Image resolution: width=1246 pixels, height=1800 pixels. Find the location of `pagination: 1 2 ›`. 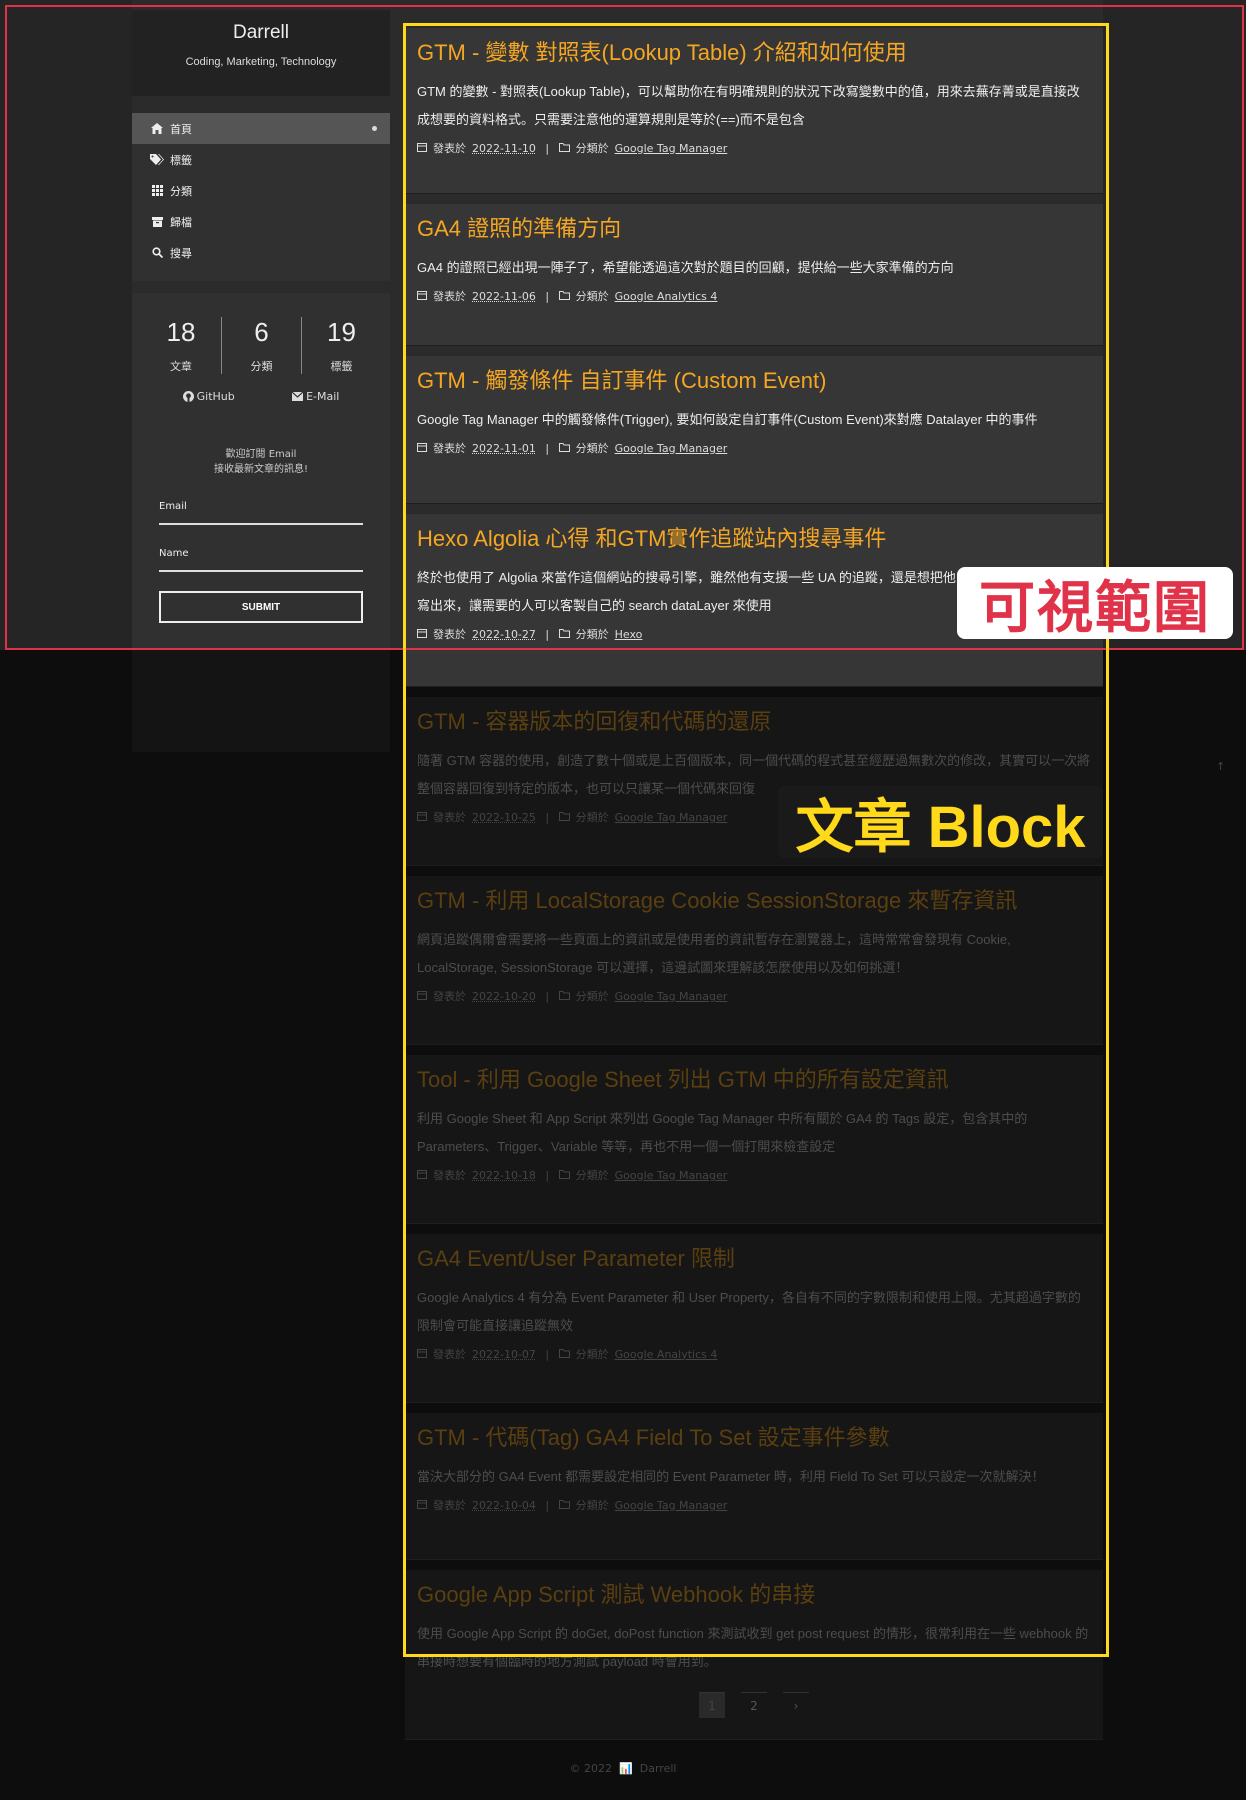

pagination: 1 2 › is located at coordinates (754, 1705).